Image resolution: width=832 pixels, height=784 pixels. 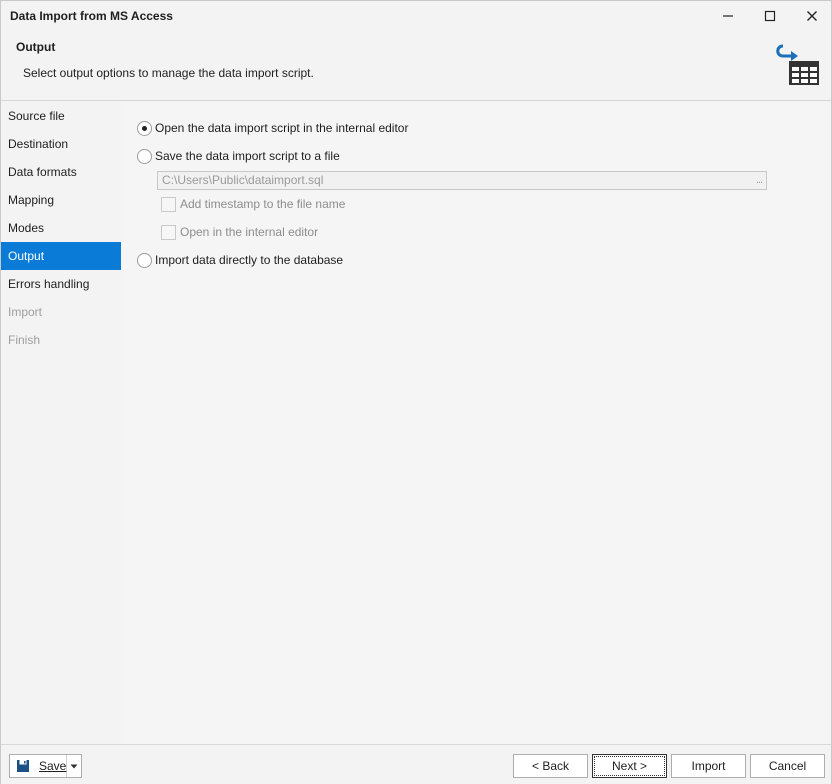 What do you see at coordinates (61, 200) in the screenshot?
I see `sidebar-item-mapping: Mapping` at bounding box center [61, 200].